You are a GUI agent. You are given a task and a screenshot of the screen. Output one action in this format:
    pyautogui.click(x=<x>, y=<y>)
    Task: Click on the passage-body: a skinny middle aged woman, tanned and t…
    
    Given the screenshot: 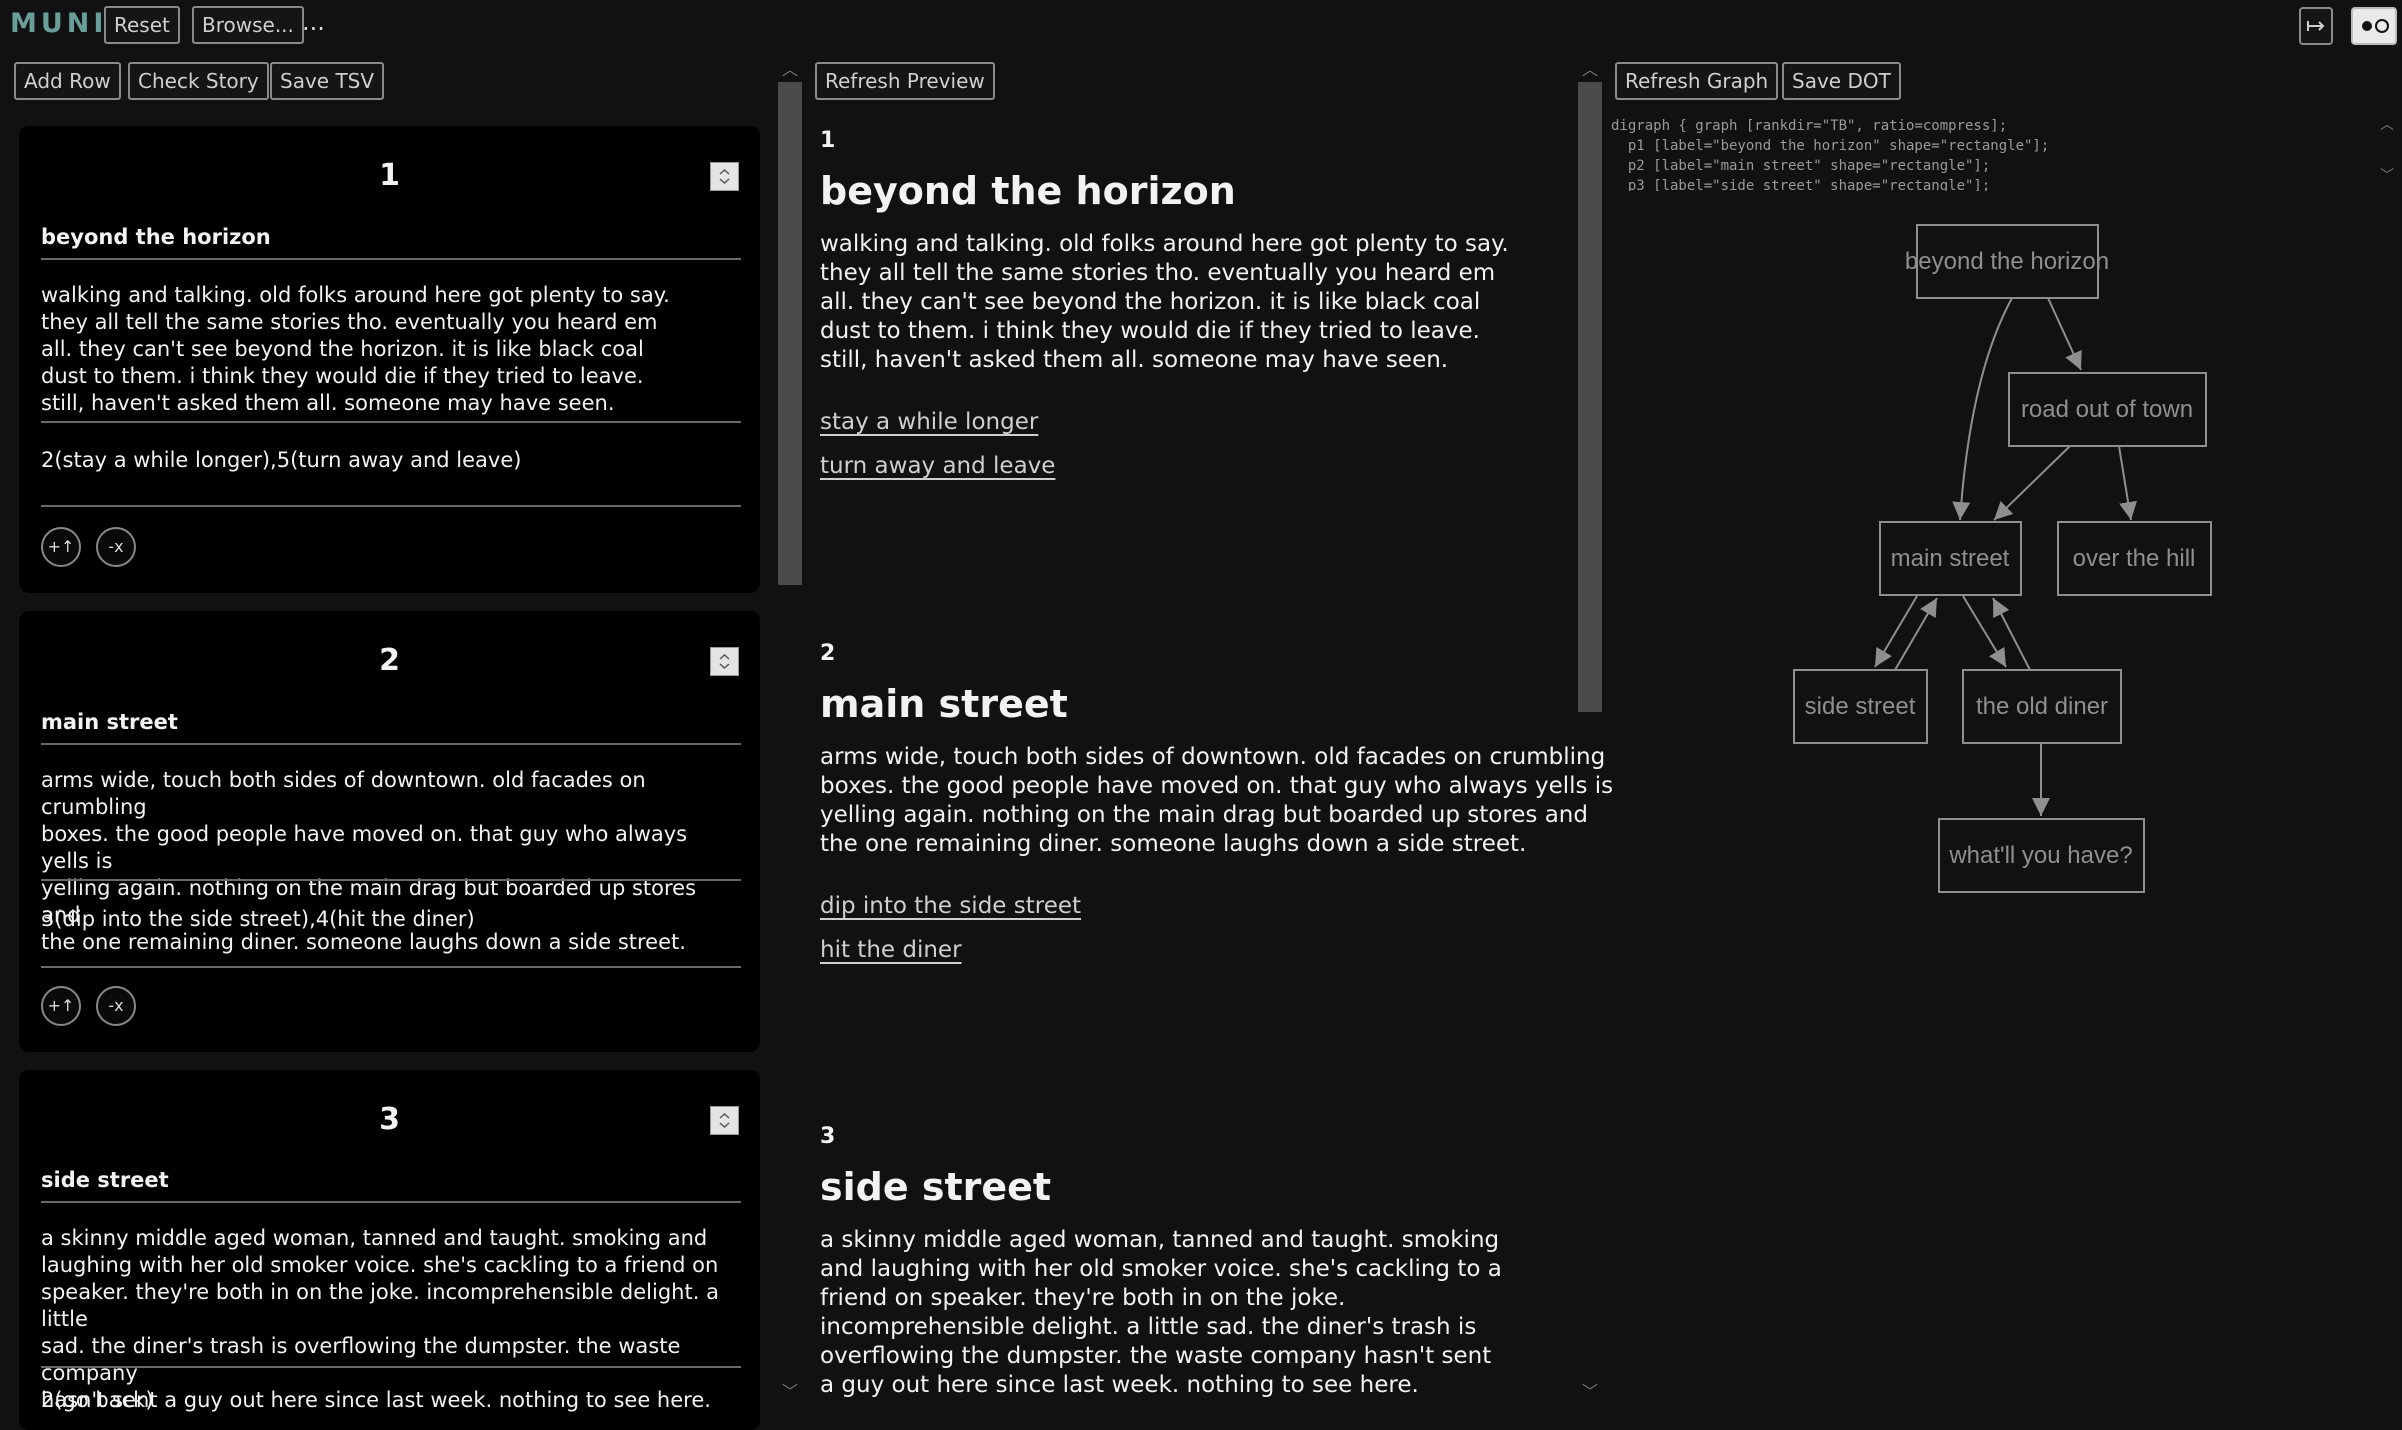 What is the action you would take?
    pyautogui.click(x=1161, y=1312)
    